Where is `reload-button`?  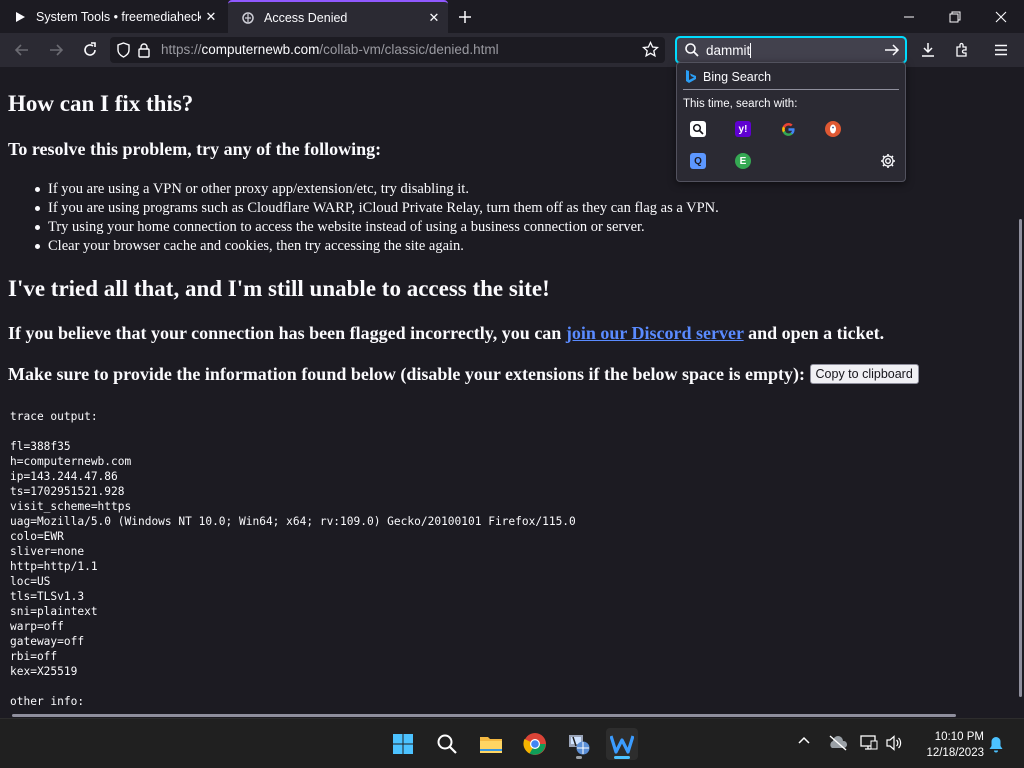 reload-button is located at coordinates (90, 50).